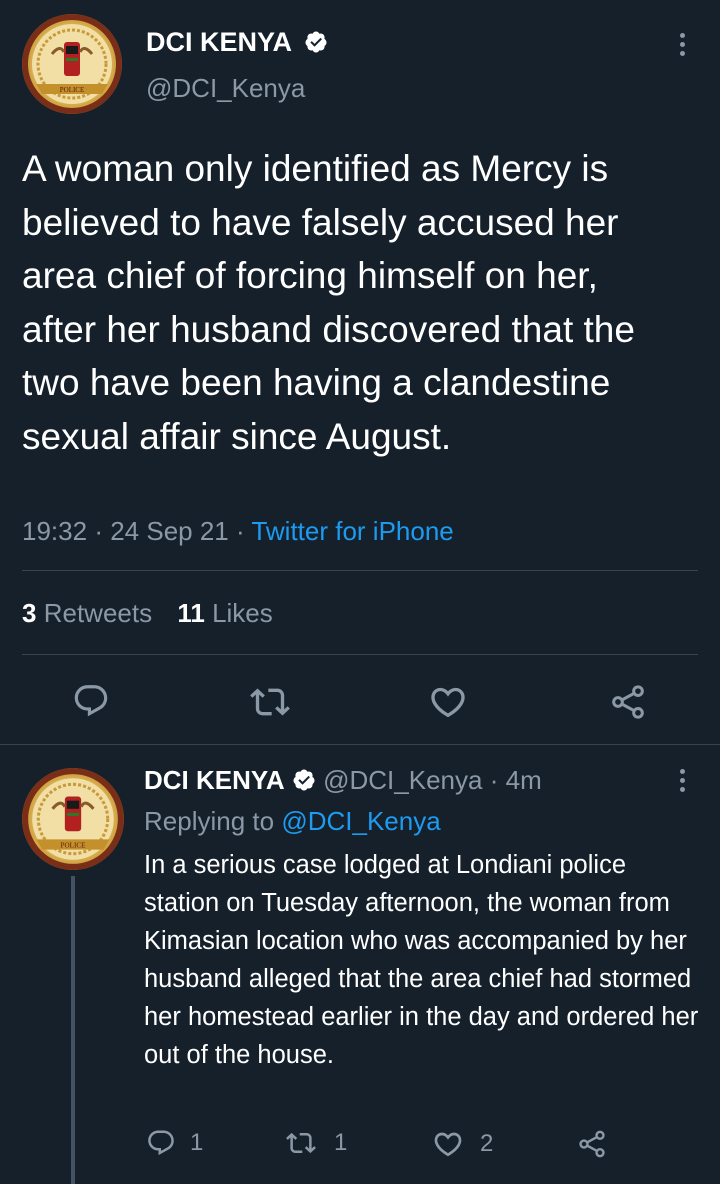 Image resolution: width=720 pixels, height=1184 pixels. Describe the element at coordinates (487, 1143) in the screenshot. I see `like-count: 2` at that location.